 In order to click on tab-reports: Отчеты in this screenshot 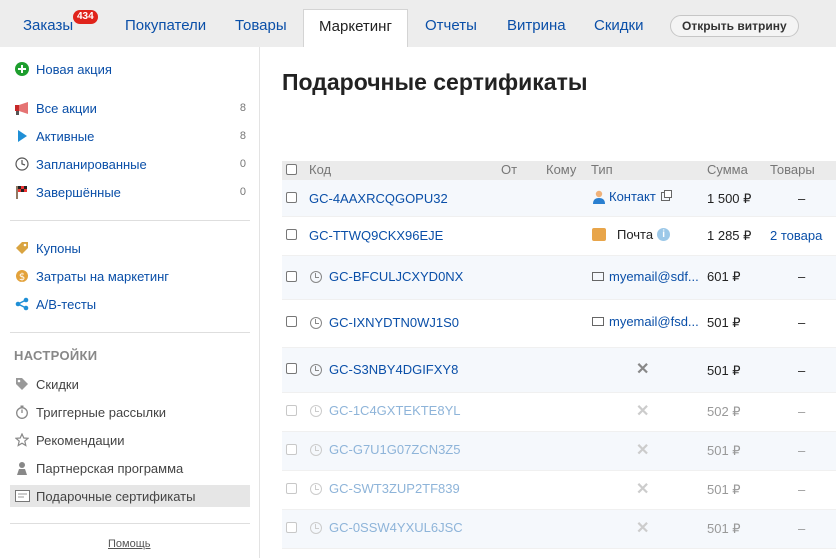, I will do `click(451, 25)`.